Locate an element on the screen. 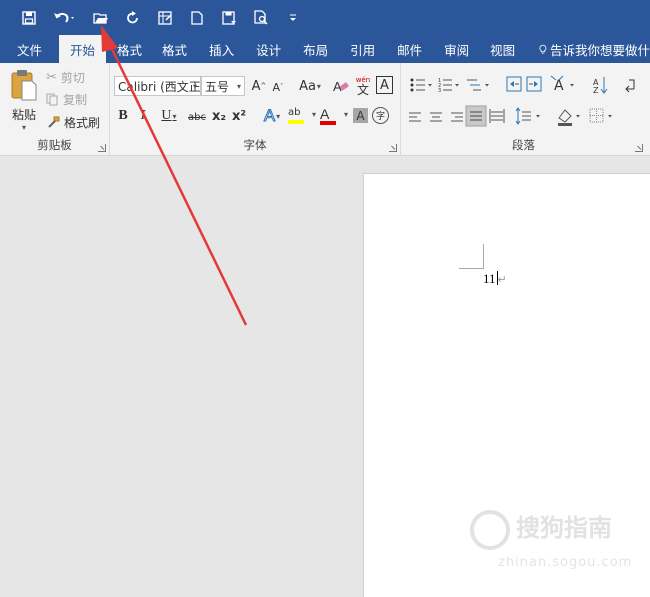 The image size is (650, 597). tell-me-search: 告诉我你想要做什 is located at coordinates (587, 49).